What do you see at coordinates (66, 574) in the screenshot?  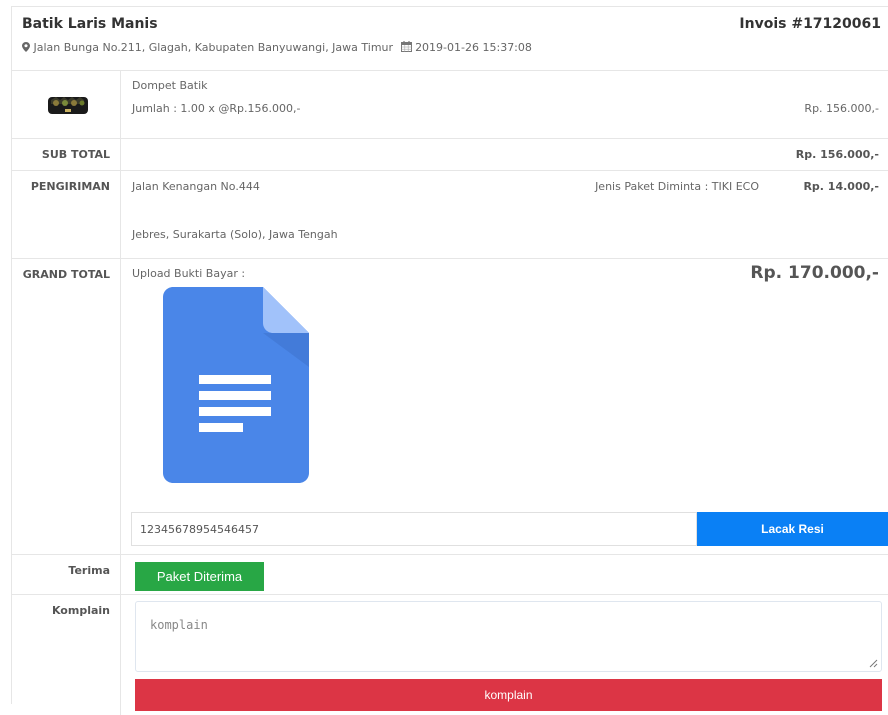 I see `receive-label-cell: Terima` at bounding box center [66, 574].